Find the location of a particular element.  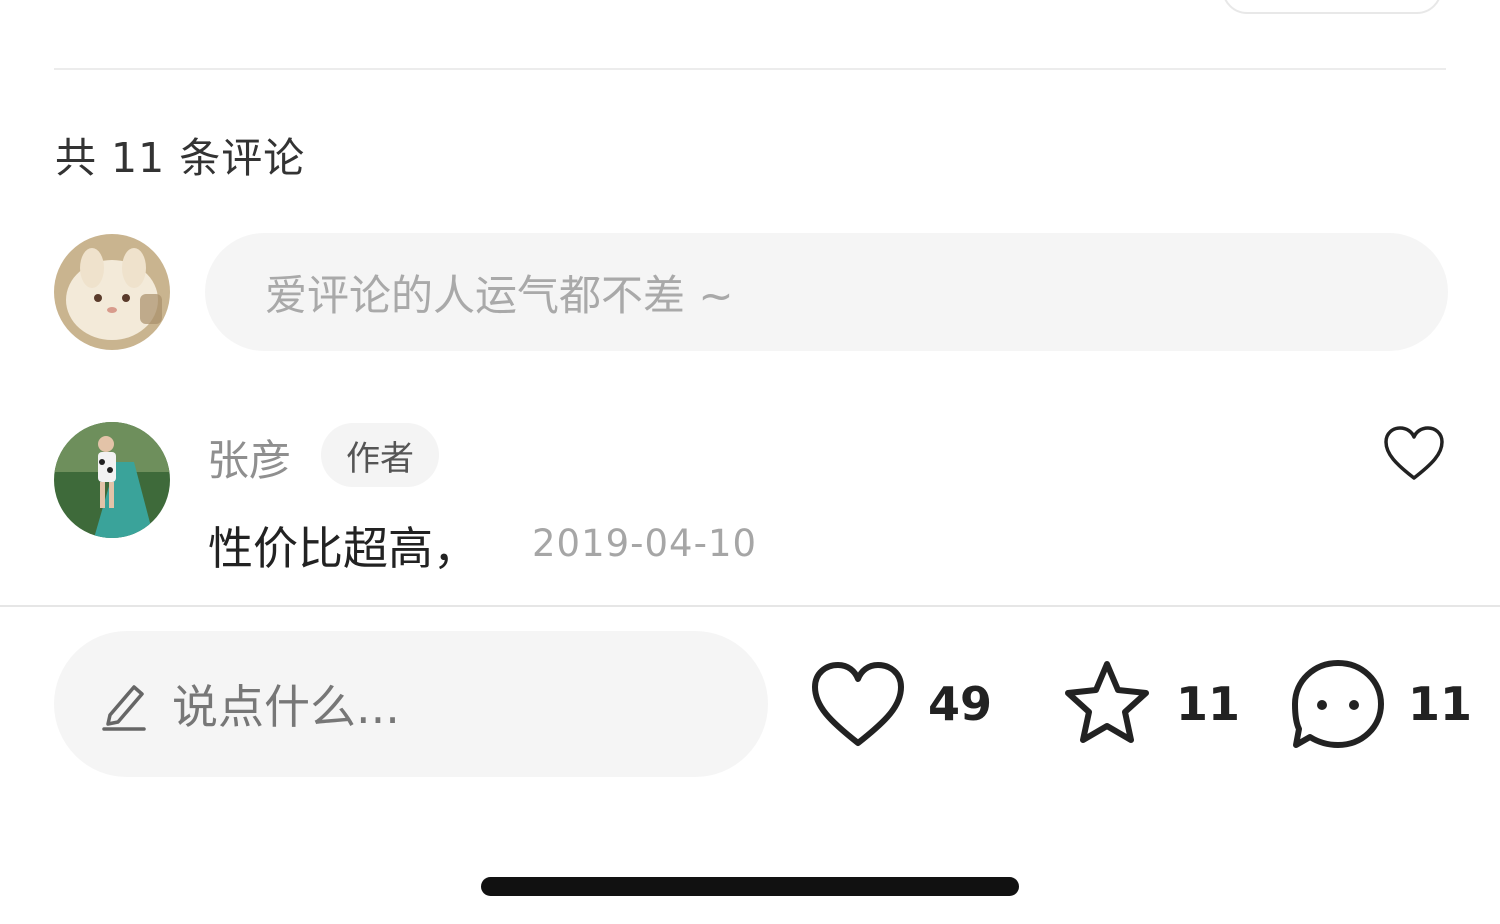

author-badge: 作者 is located at coordinates (380, 455).